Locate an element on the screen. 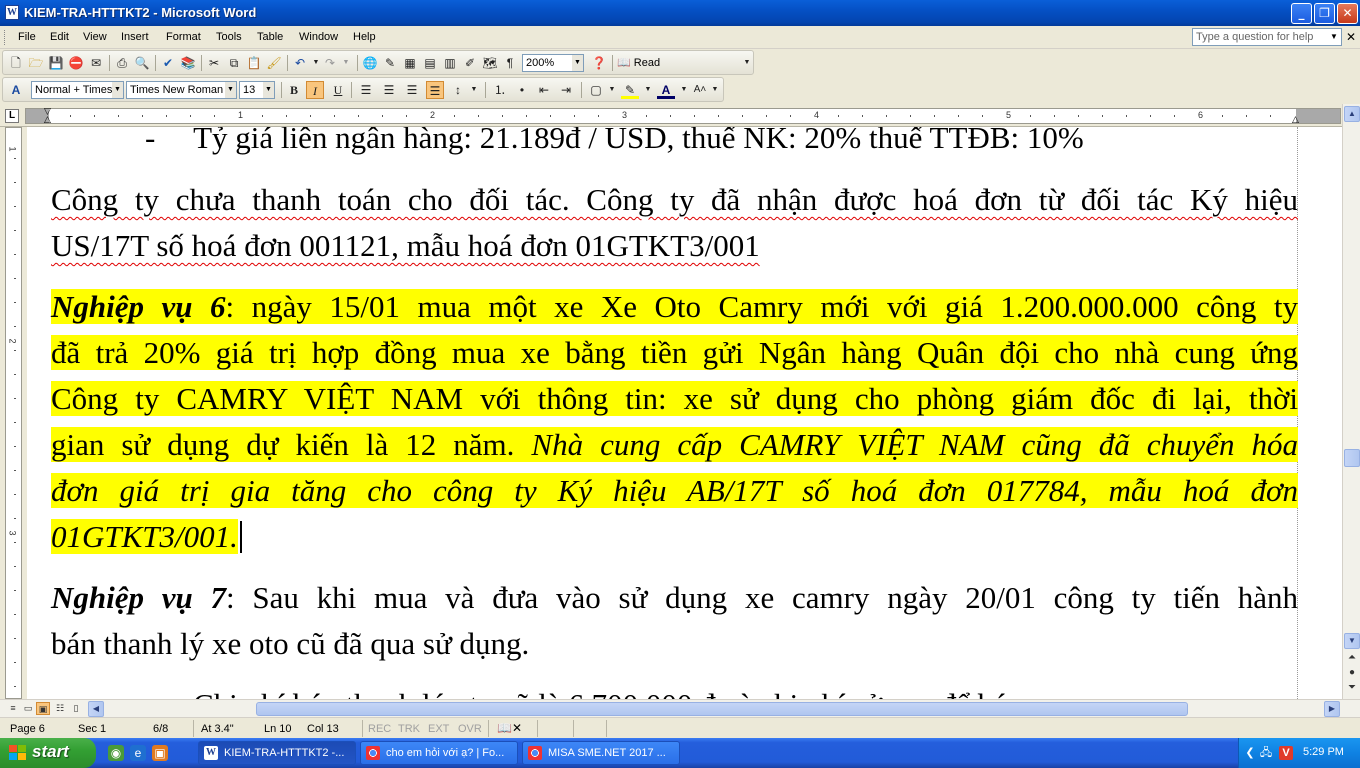 Image resolution: width=1360 pixels, height=768 pixels. read-button: 📖 Read is located at coordinates (638, 63).